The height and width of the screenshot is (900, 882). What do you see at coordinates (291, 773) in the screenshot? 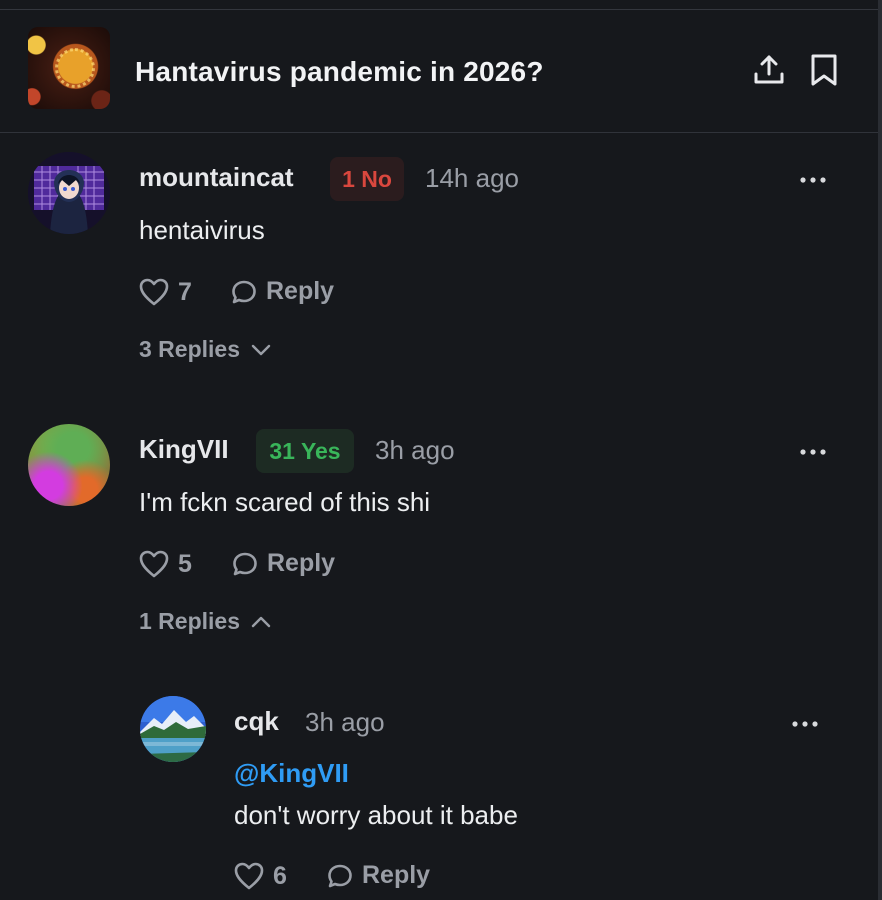
I see `mention-link: @KingVII` at bounding box center [291, 773].